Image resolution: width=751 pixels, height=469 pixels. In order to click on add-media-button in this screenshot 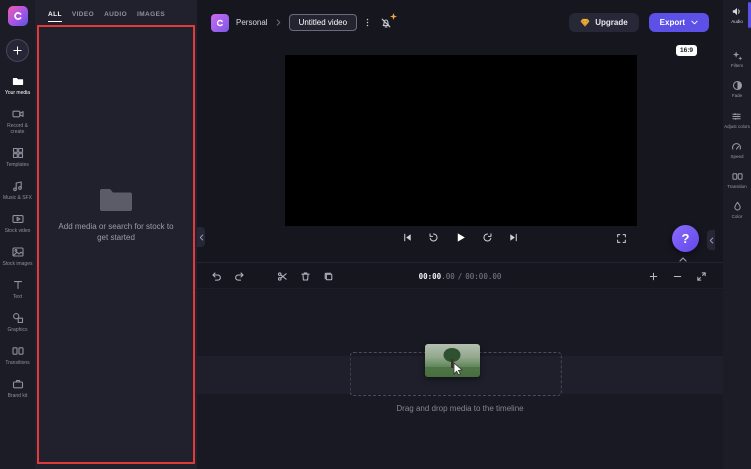, I will do `click(17, 50)`.